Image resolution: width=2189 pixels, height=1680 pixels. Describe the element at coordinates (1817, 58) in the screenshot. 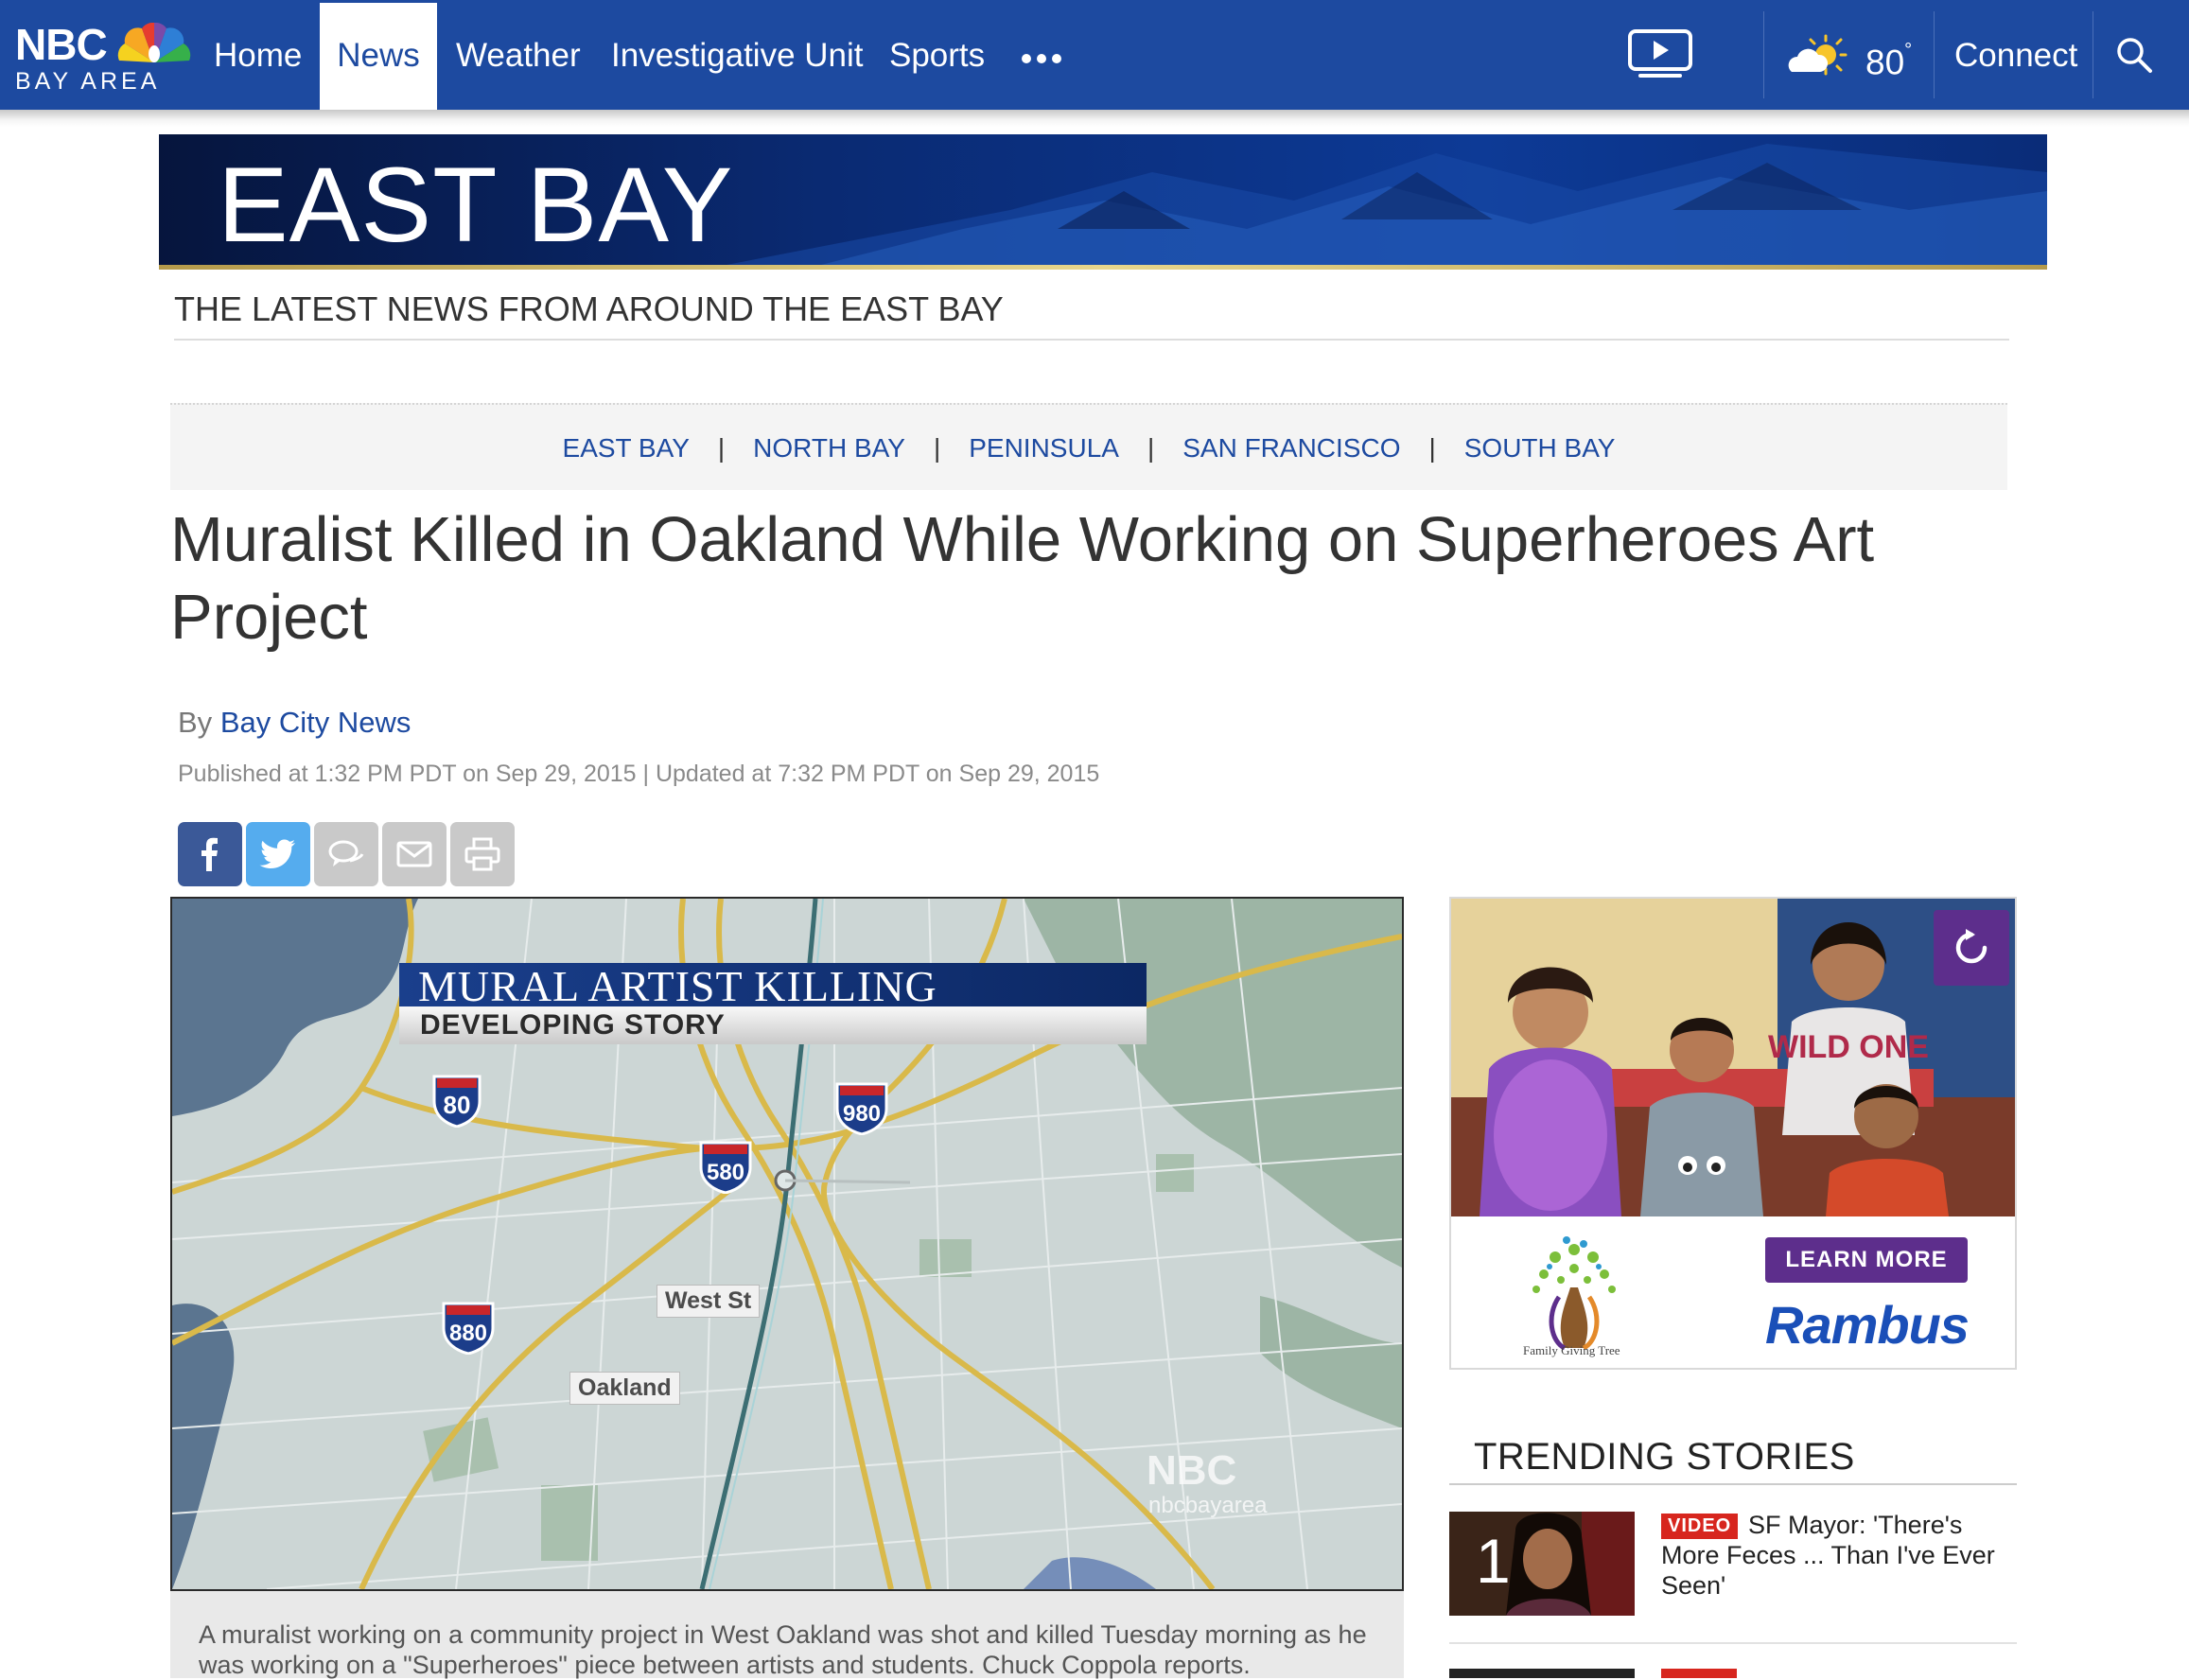

I see `weather-partly-sunny-icon` at that location.